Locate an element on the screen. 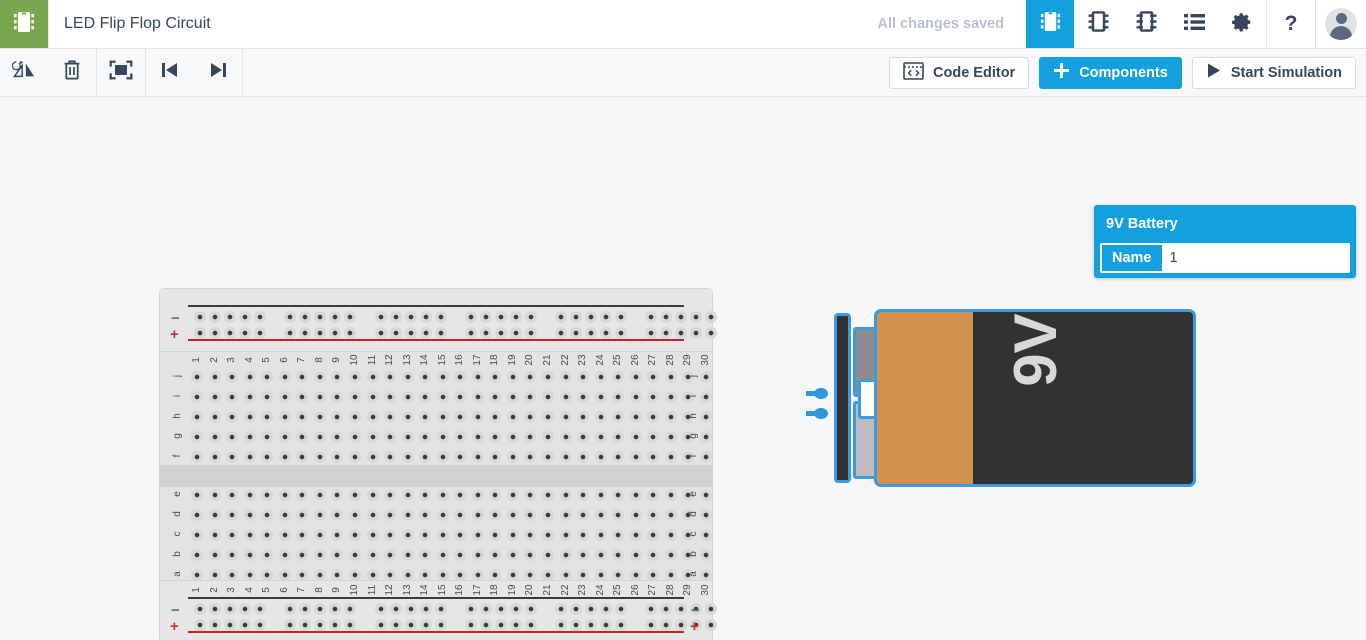 Image resolution: width=1366 pixels, height=640 pixels. hole-j1 is located at coordinates (197, 377).